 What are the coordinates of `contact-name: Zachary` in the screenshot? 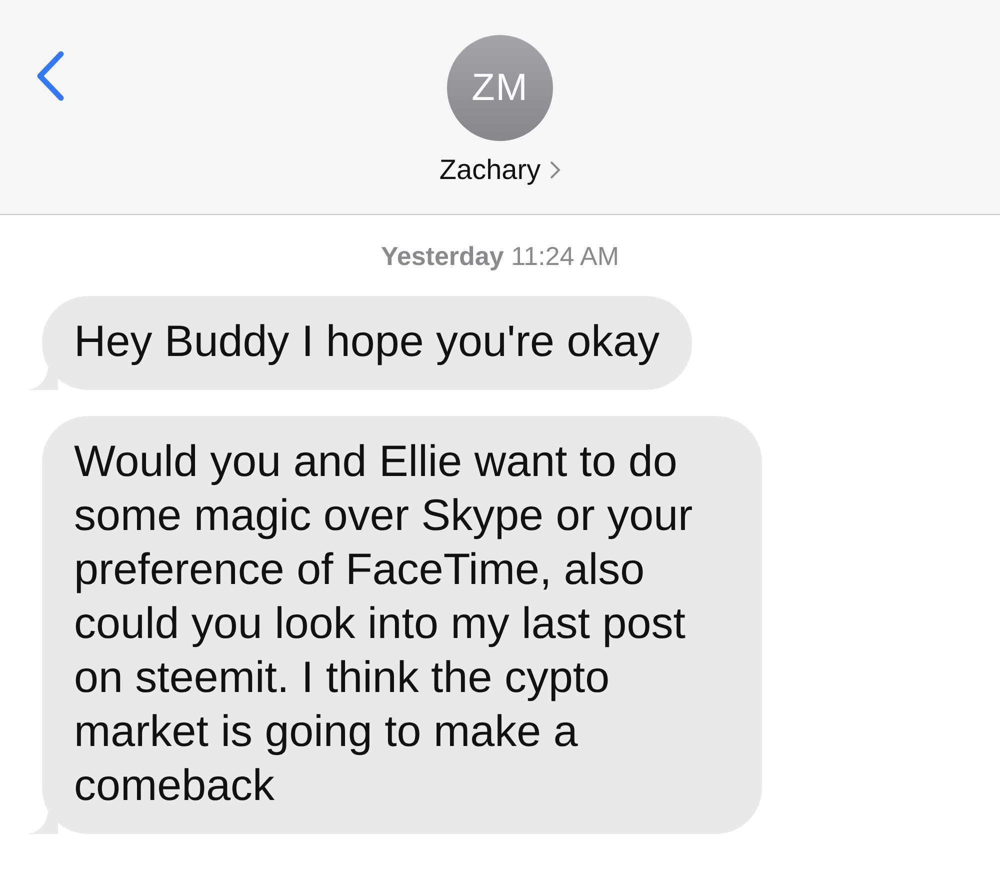 It's located at (500, 170).